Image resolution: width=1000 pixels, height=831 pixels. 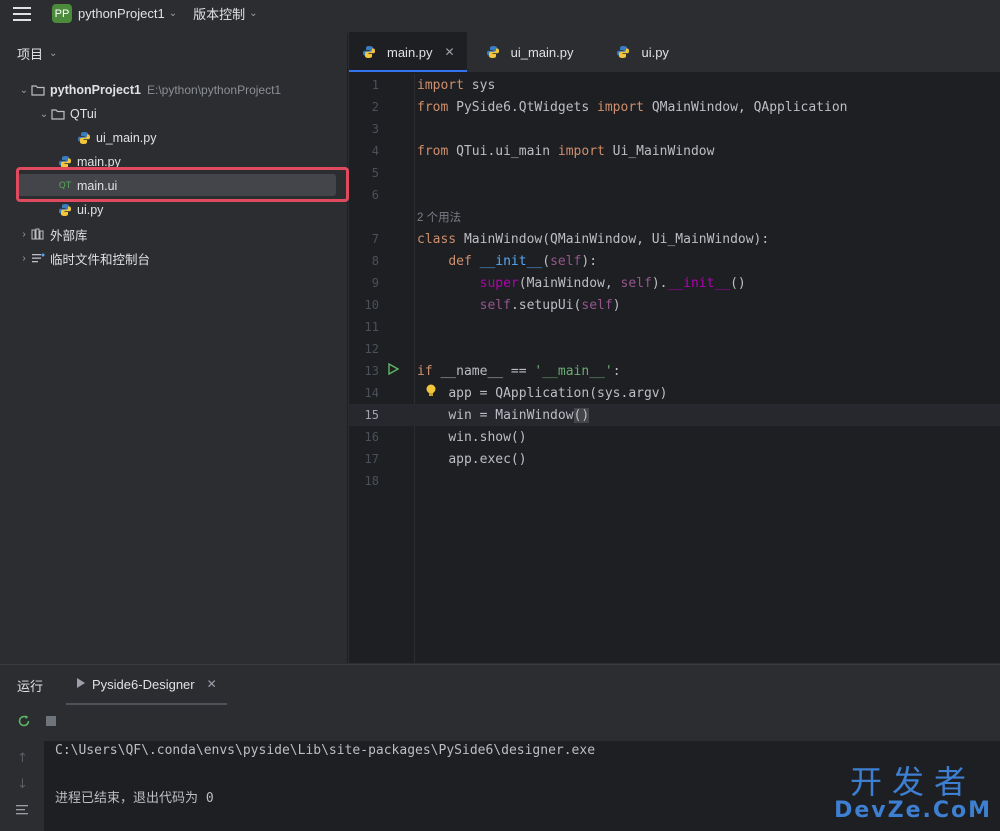 I want to click on code-line: 18, so click(x=674, y=481).